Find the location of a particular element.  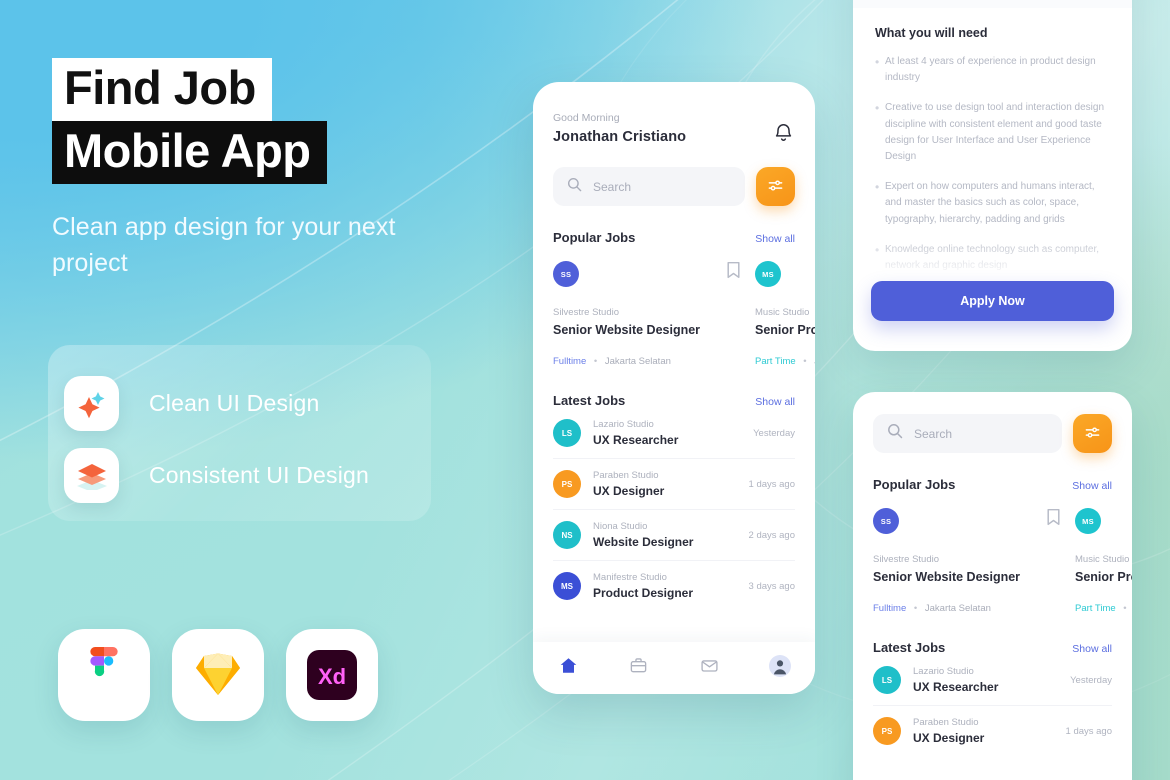

avatar: NS is located at coordinates (567, 535).